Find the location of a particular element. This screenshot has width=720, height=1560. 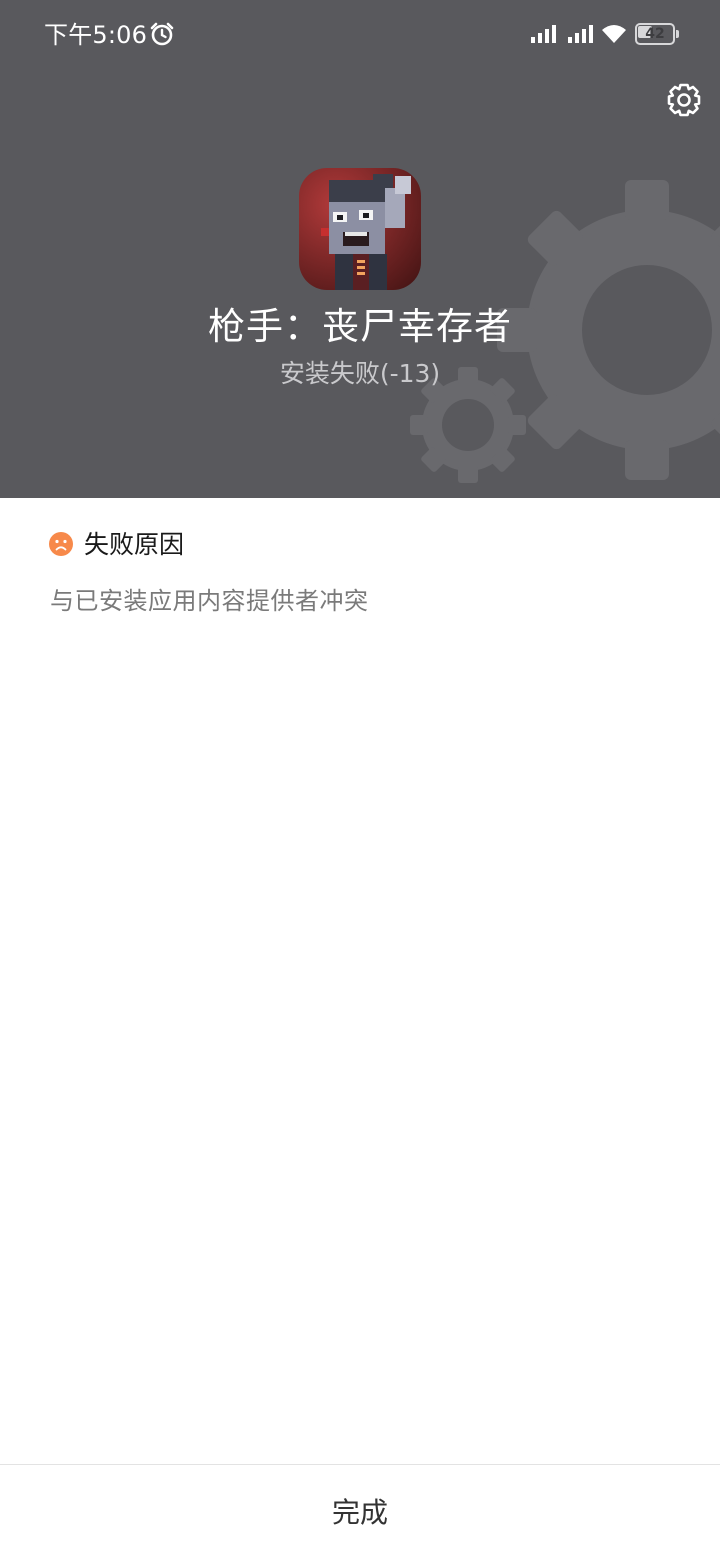

battery-icon: 42 is located at coordinates (657, 34).